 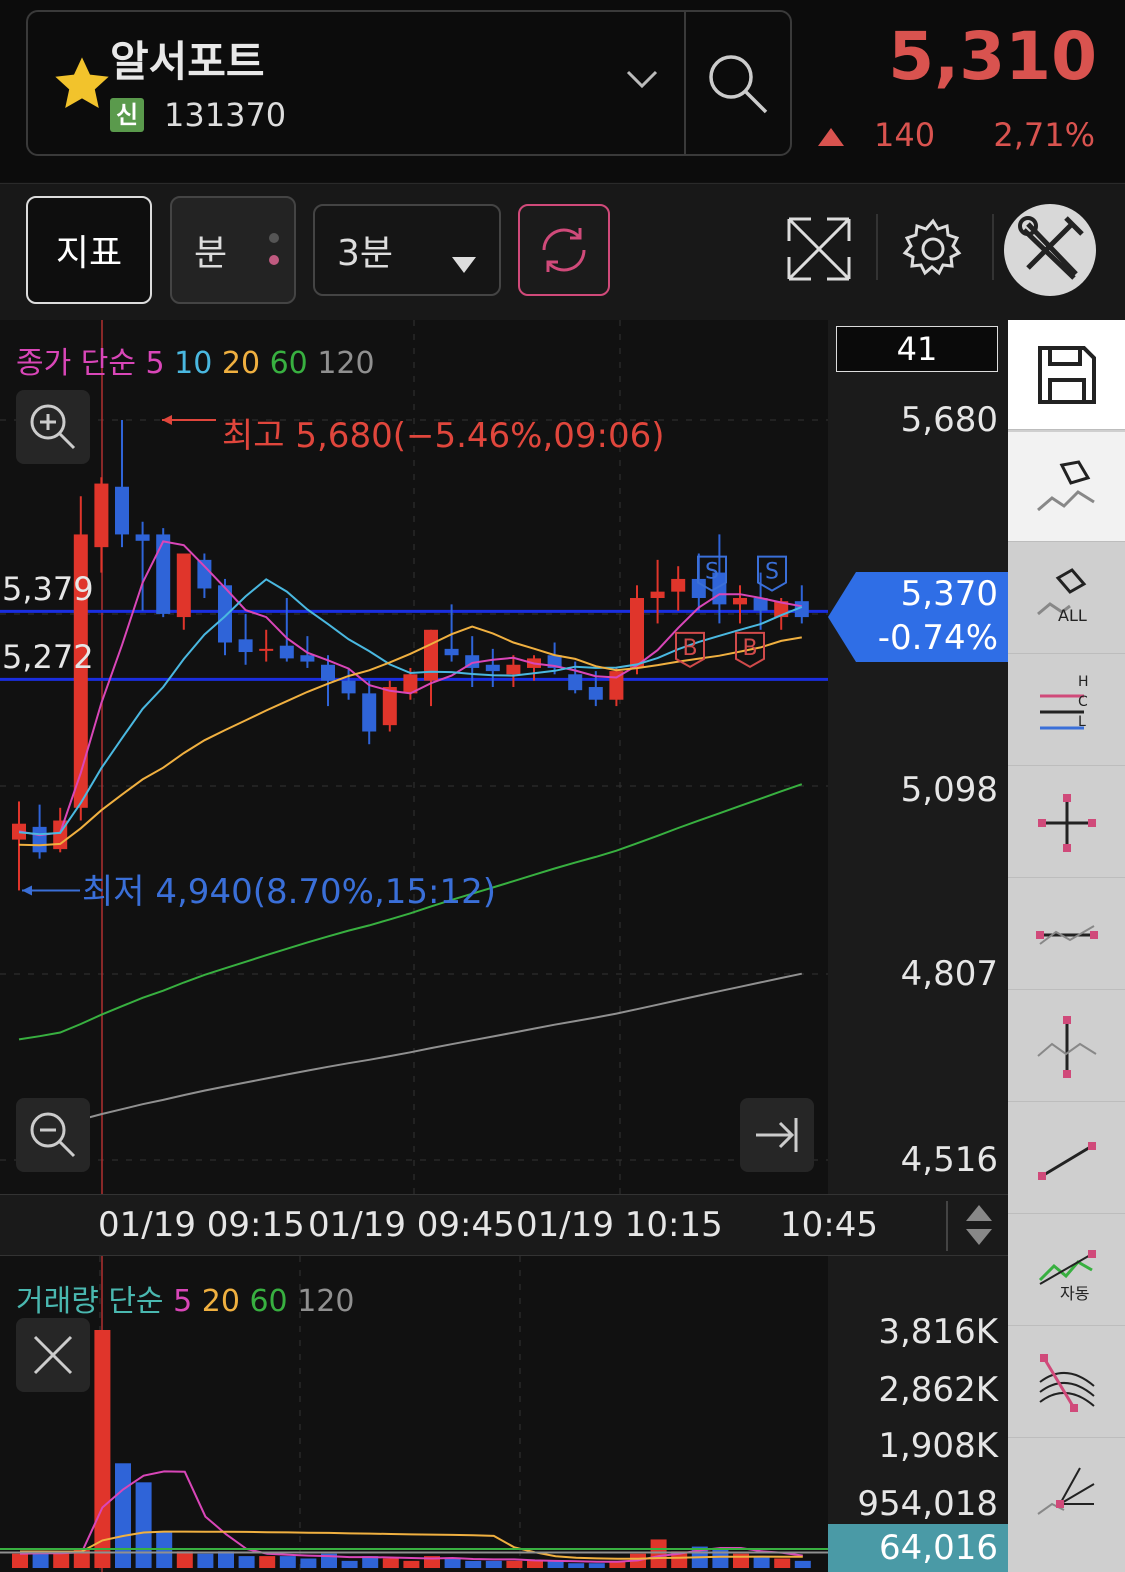 What do you see at coordinates (1066, 1383) in the screenshot?
I see `fibonacci-arc-tool` at bounding box center [1066, 1383].